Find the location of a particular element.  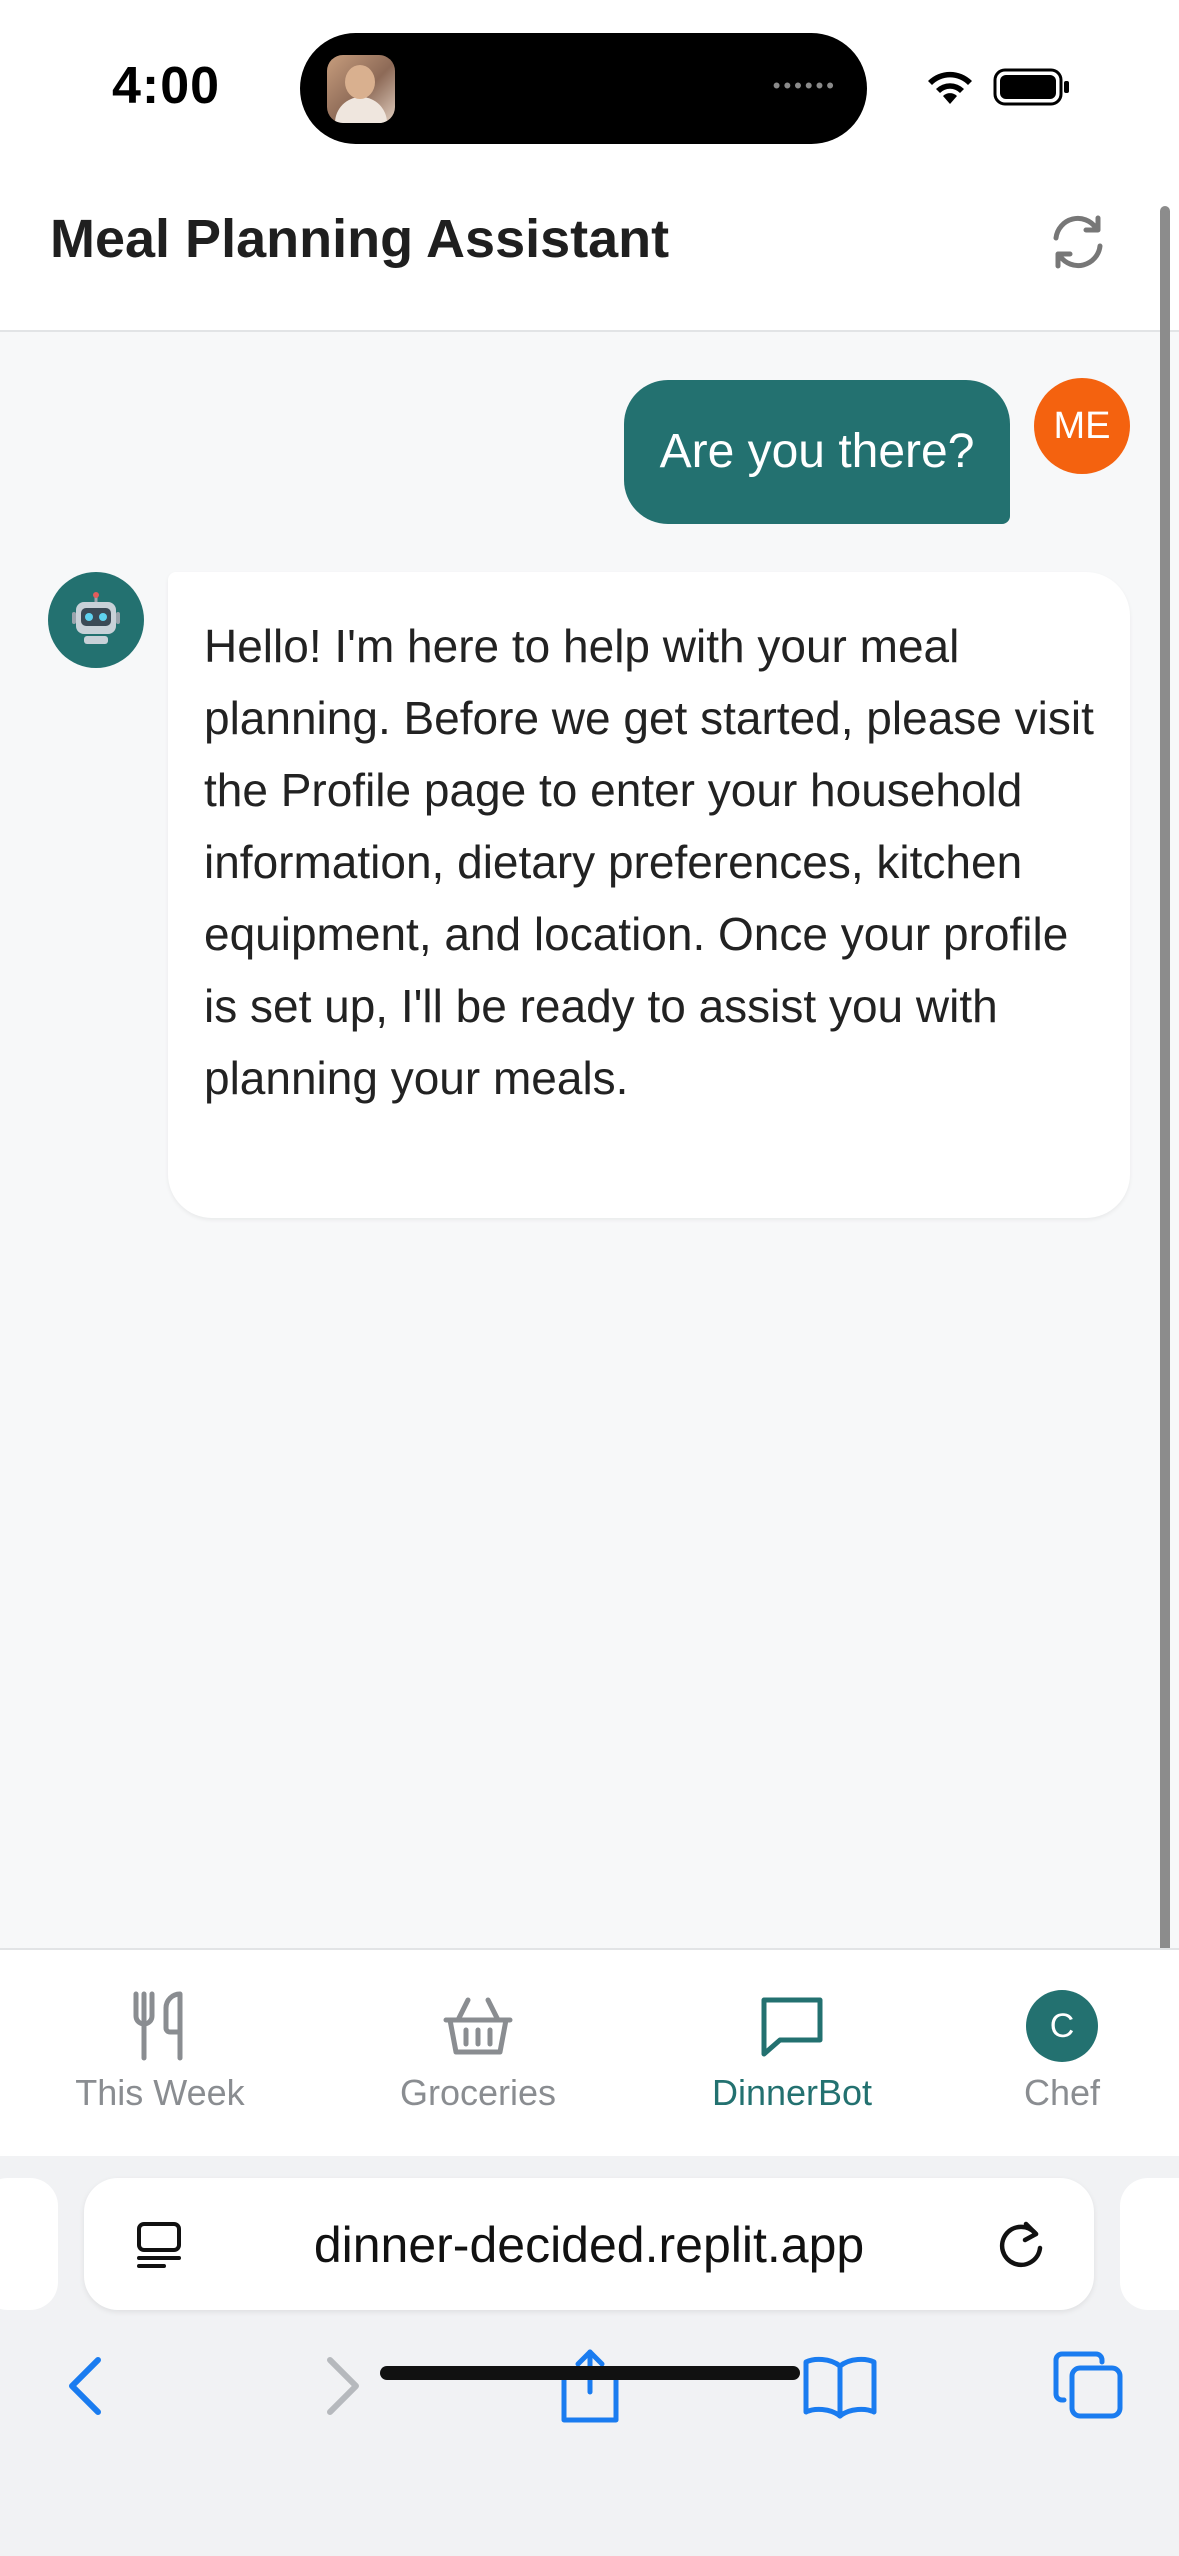

basket-icon is located at coordinates (478, 2026).